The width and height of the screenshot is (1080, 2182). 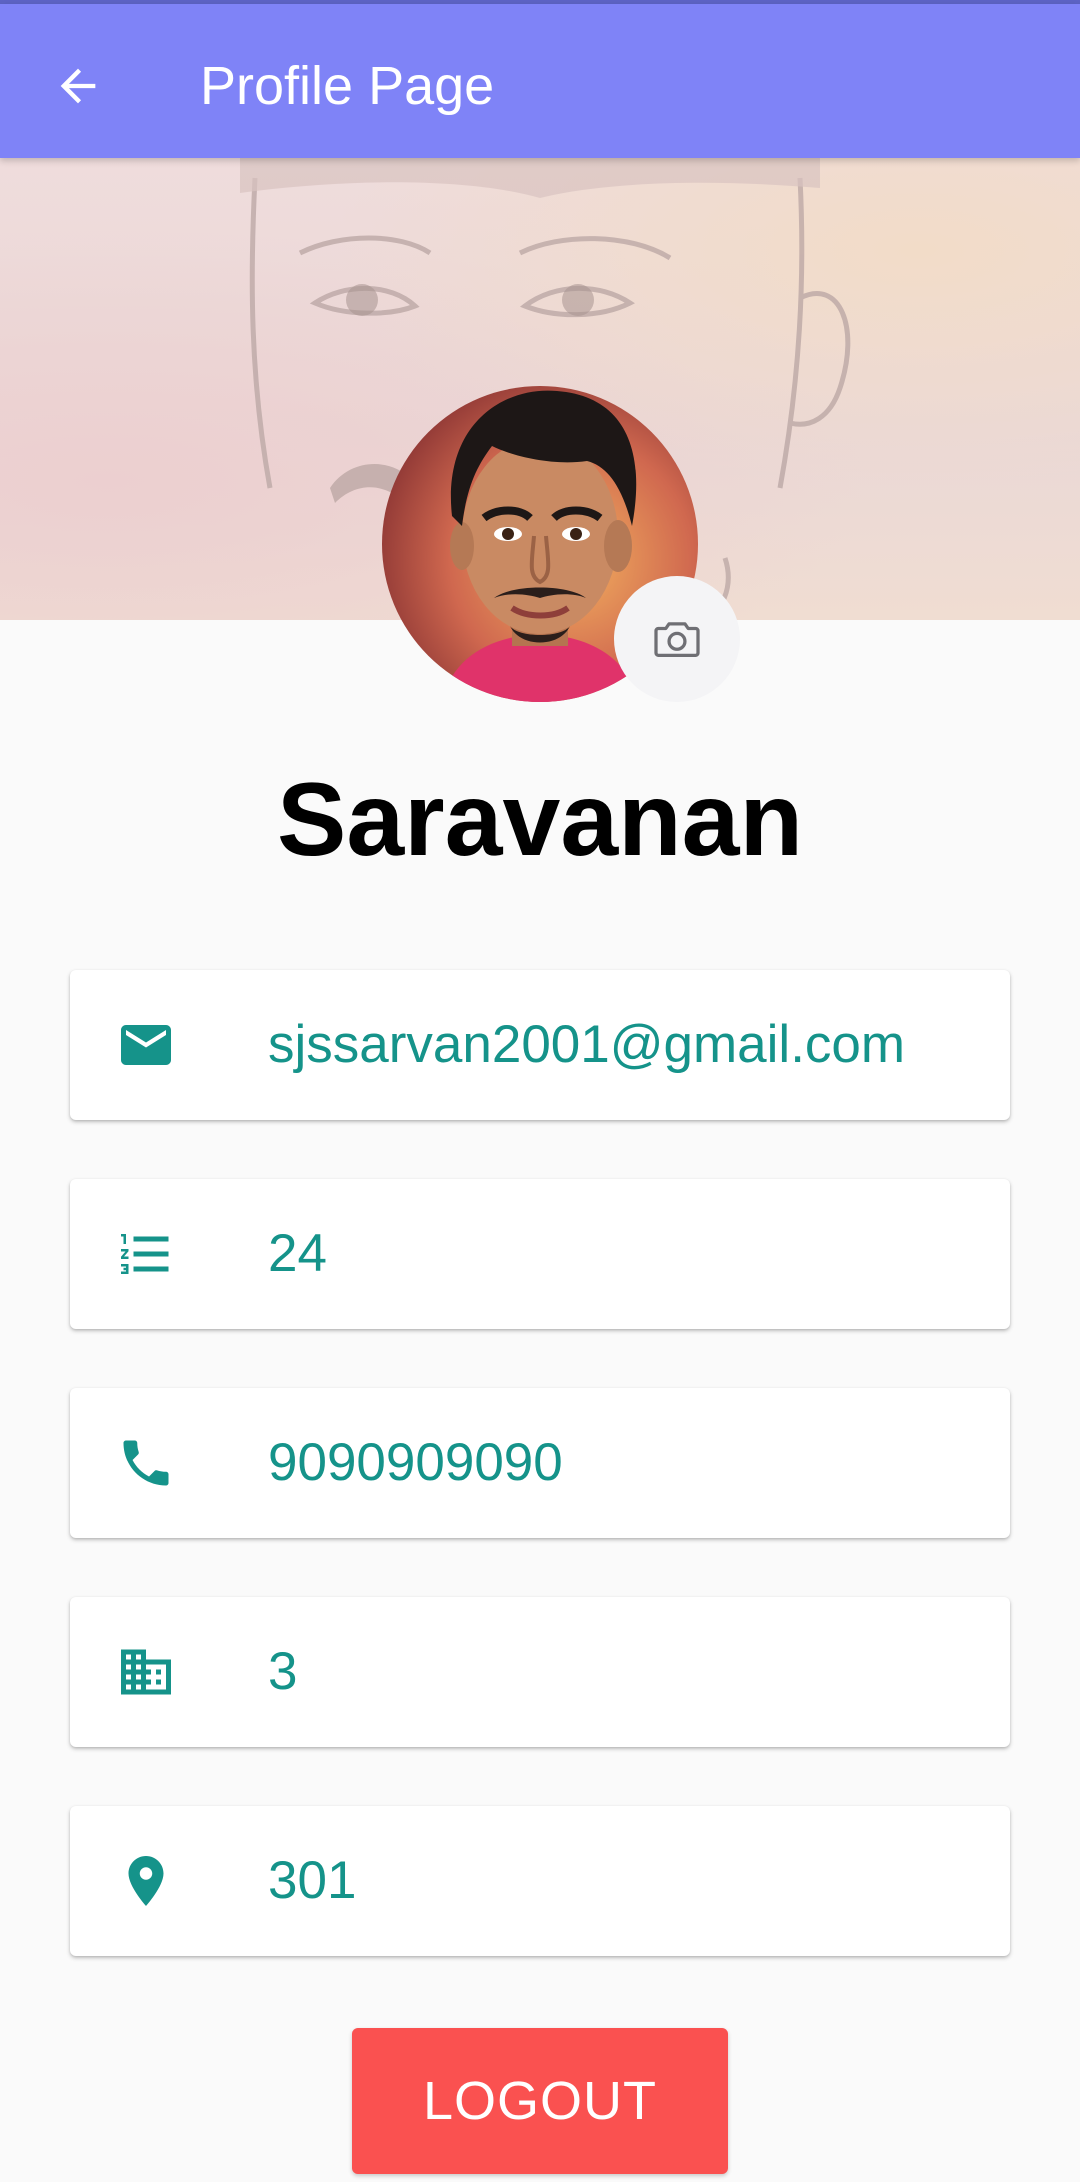 I want to click on phone-icon, so click(x=146, y=1463).